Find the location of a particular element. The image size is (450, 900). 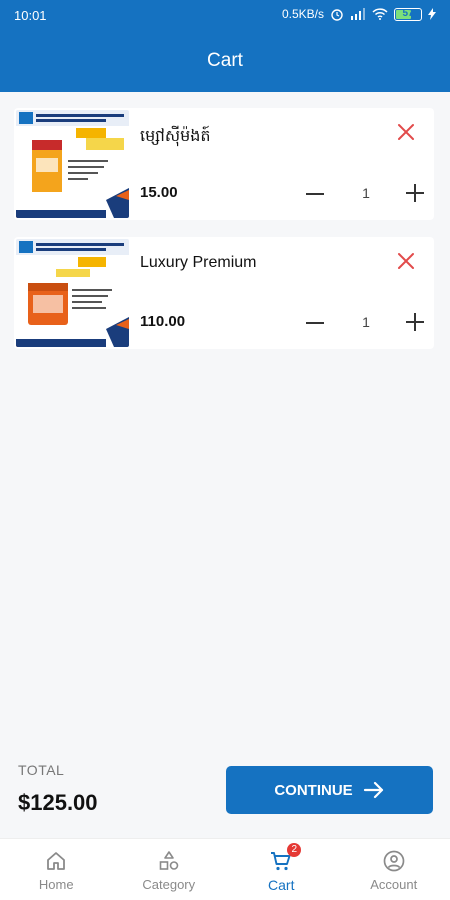

cart-item: ម្សៅស៊ីម៉ងត៍ 15.00 1 is located at coordinates (224, 164).